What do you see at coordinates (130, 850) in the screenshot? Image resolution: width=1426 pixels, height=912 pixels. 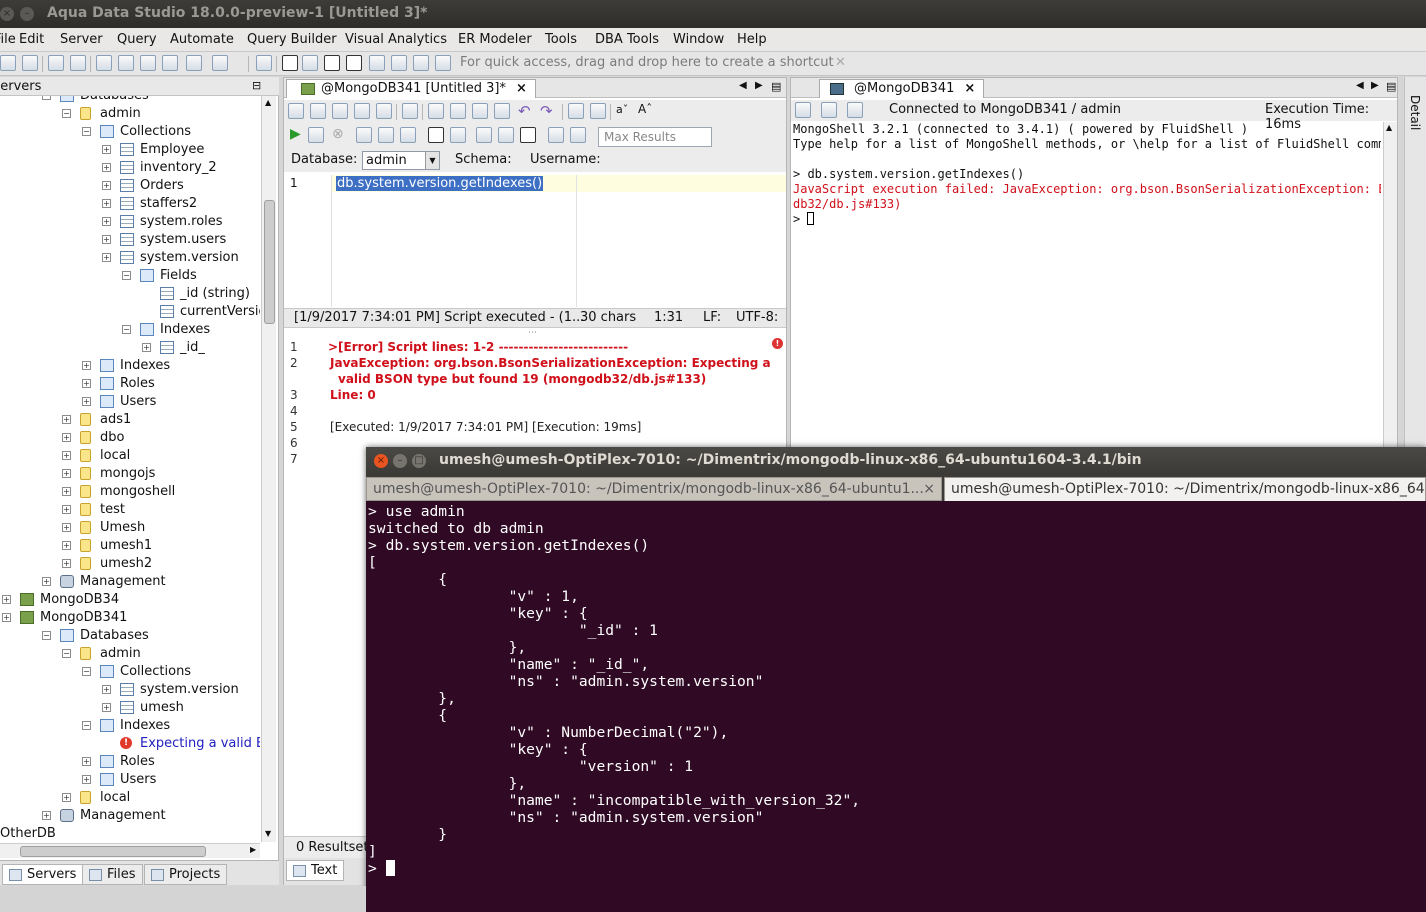 I see `tree-horizontal-scrollbar: ▶` at bounding box center [130, 850].